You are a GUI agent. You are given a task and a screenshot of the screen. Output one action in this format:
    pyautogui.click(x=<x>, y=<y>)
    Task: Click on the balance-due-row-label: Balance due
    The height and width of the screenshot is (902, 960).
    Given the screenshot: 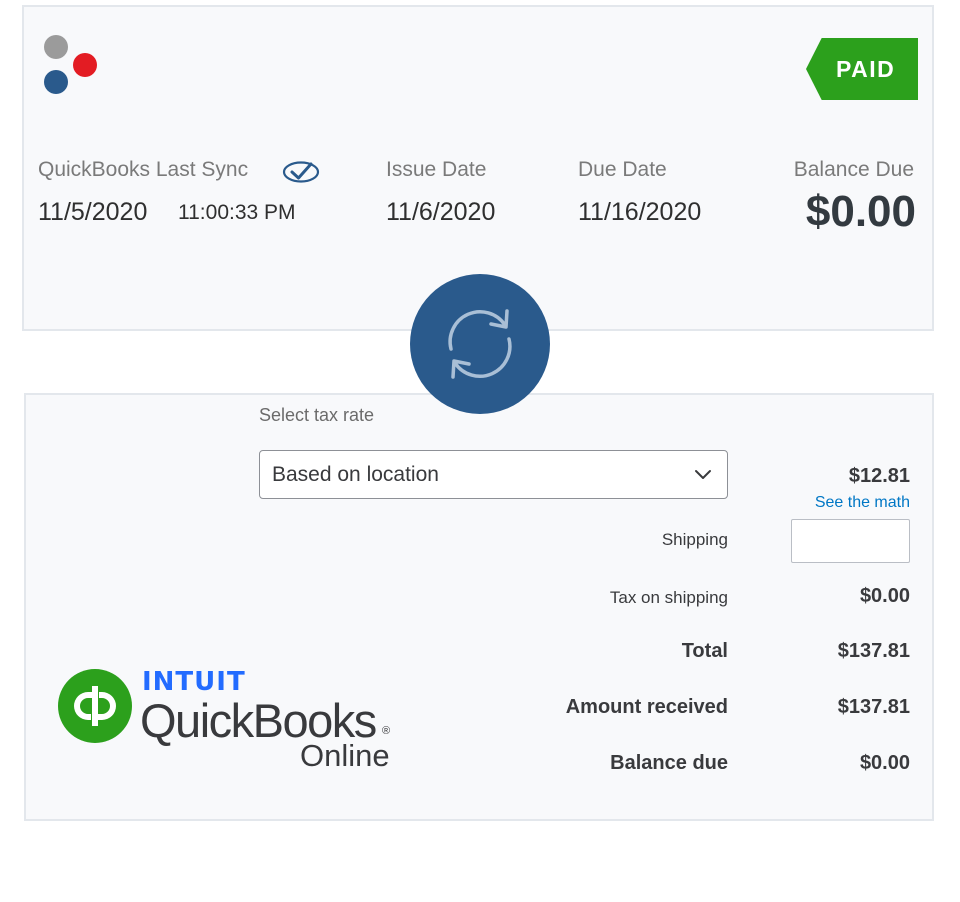 What is the action you would take?
    pyautogui.click(x=669, y=763)
    